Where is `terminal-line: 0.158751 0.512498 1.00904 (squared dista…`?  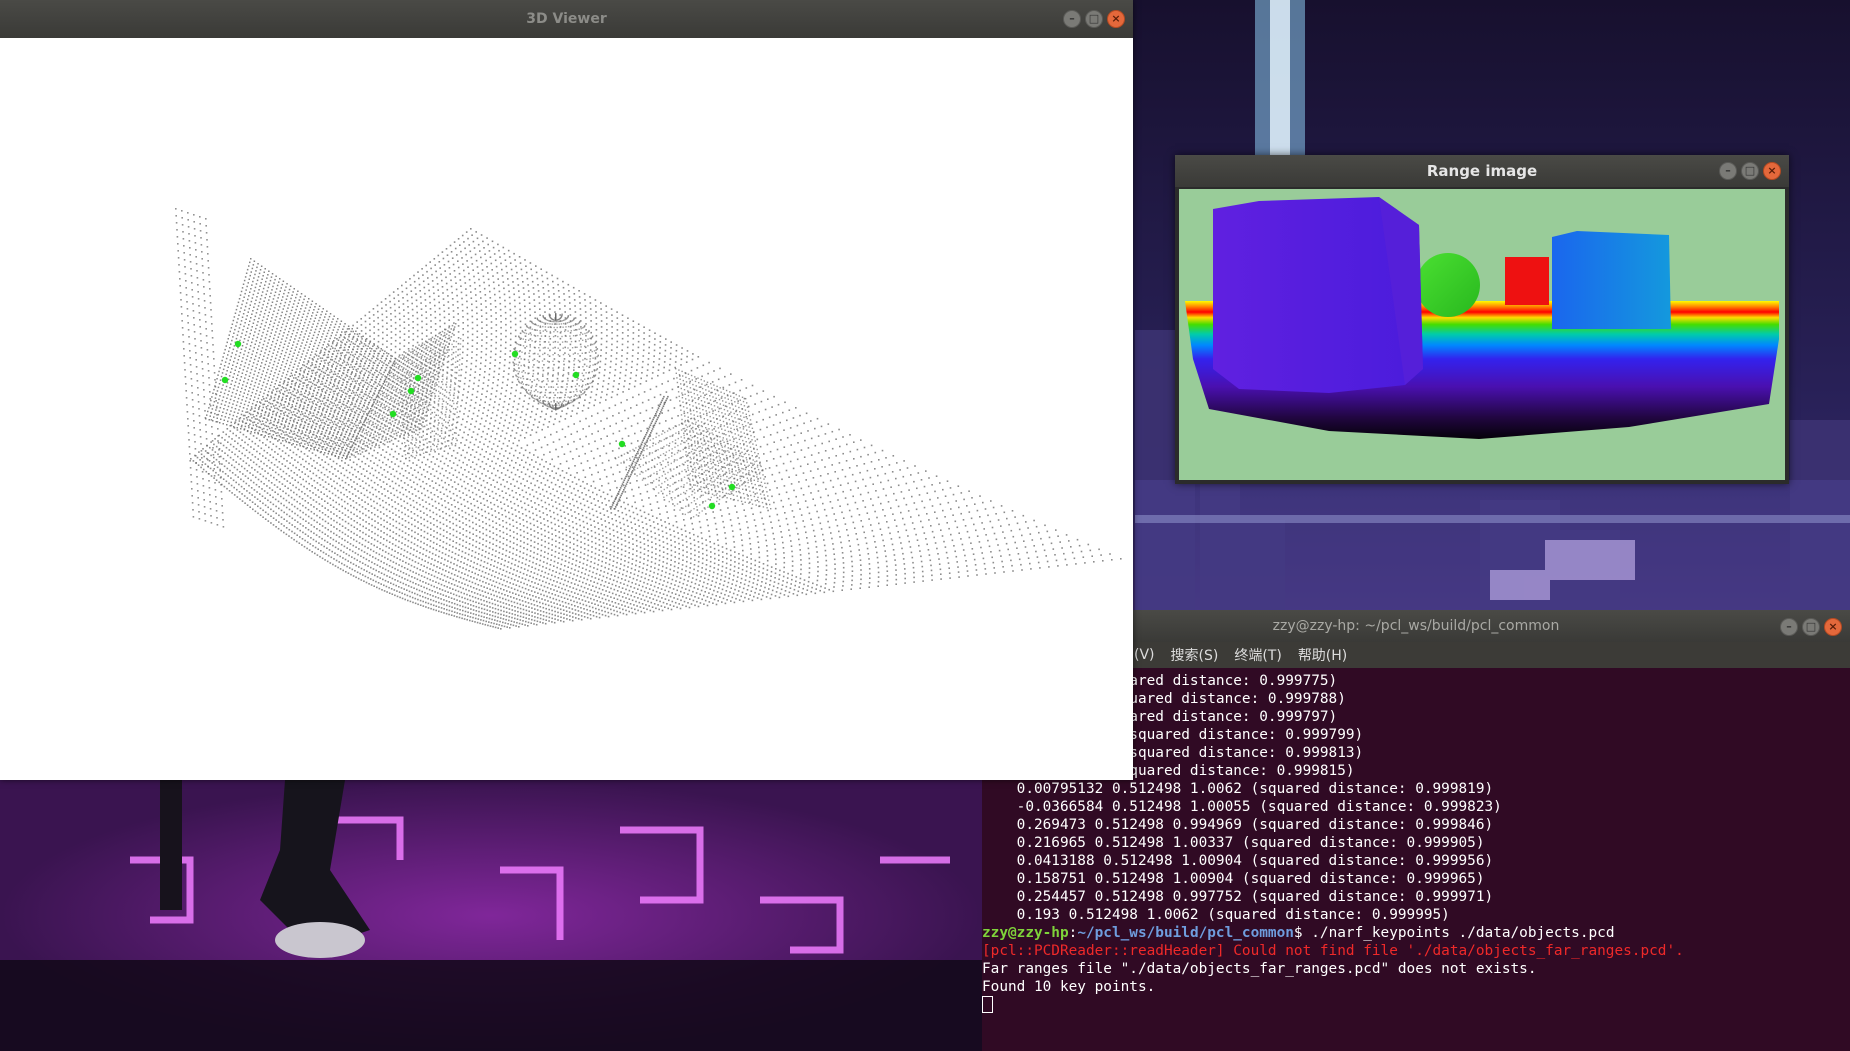 terminal-line: 0.158751 0.512498 1.00904 (squared dista… is located at coordinates (1233, 879).